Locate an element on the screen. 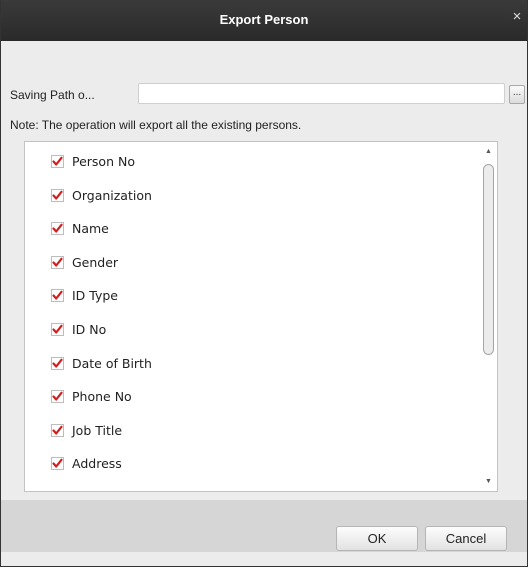  saving-path-input is located at coordinates (321, 93).